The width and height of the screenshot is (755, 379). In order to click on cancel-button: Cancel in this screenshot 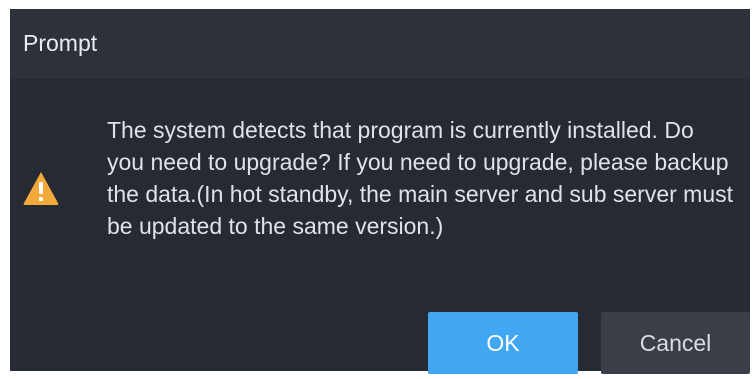, I will do `click(675, 343)`.